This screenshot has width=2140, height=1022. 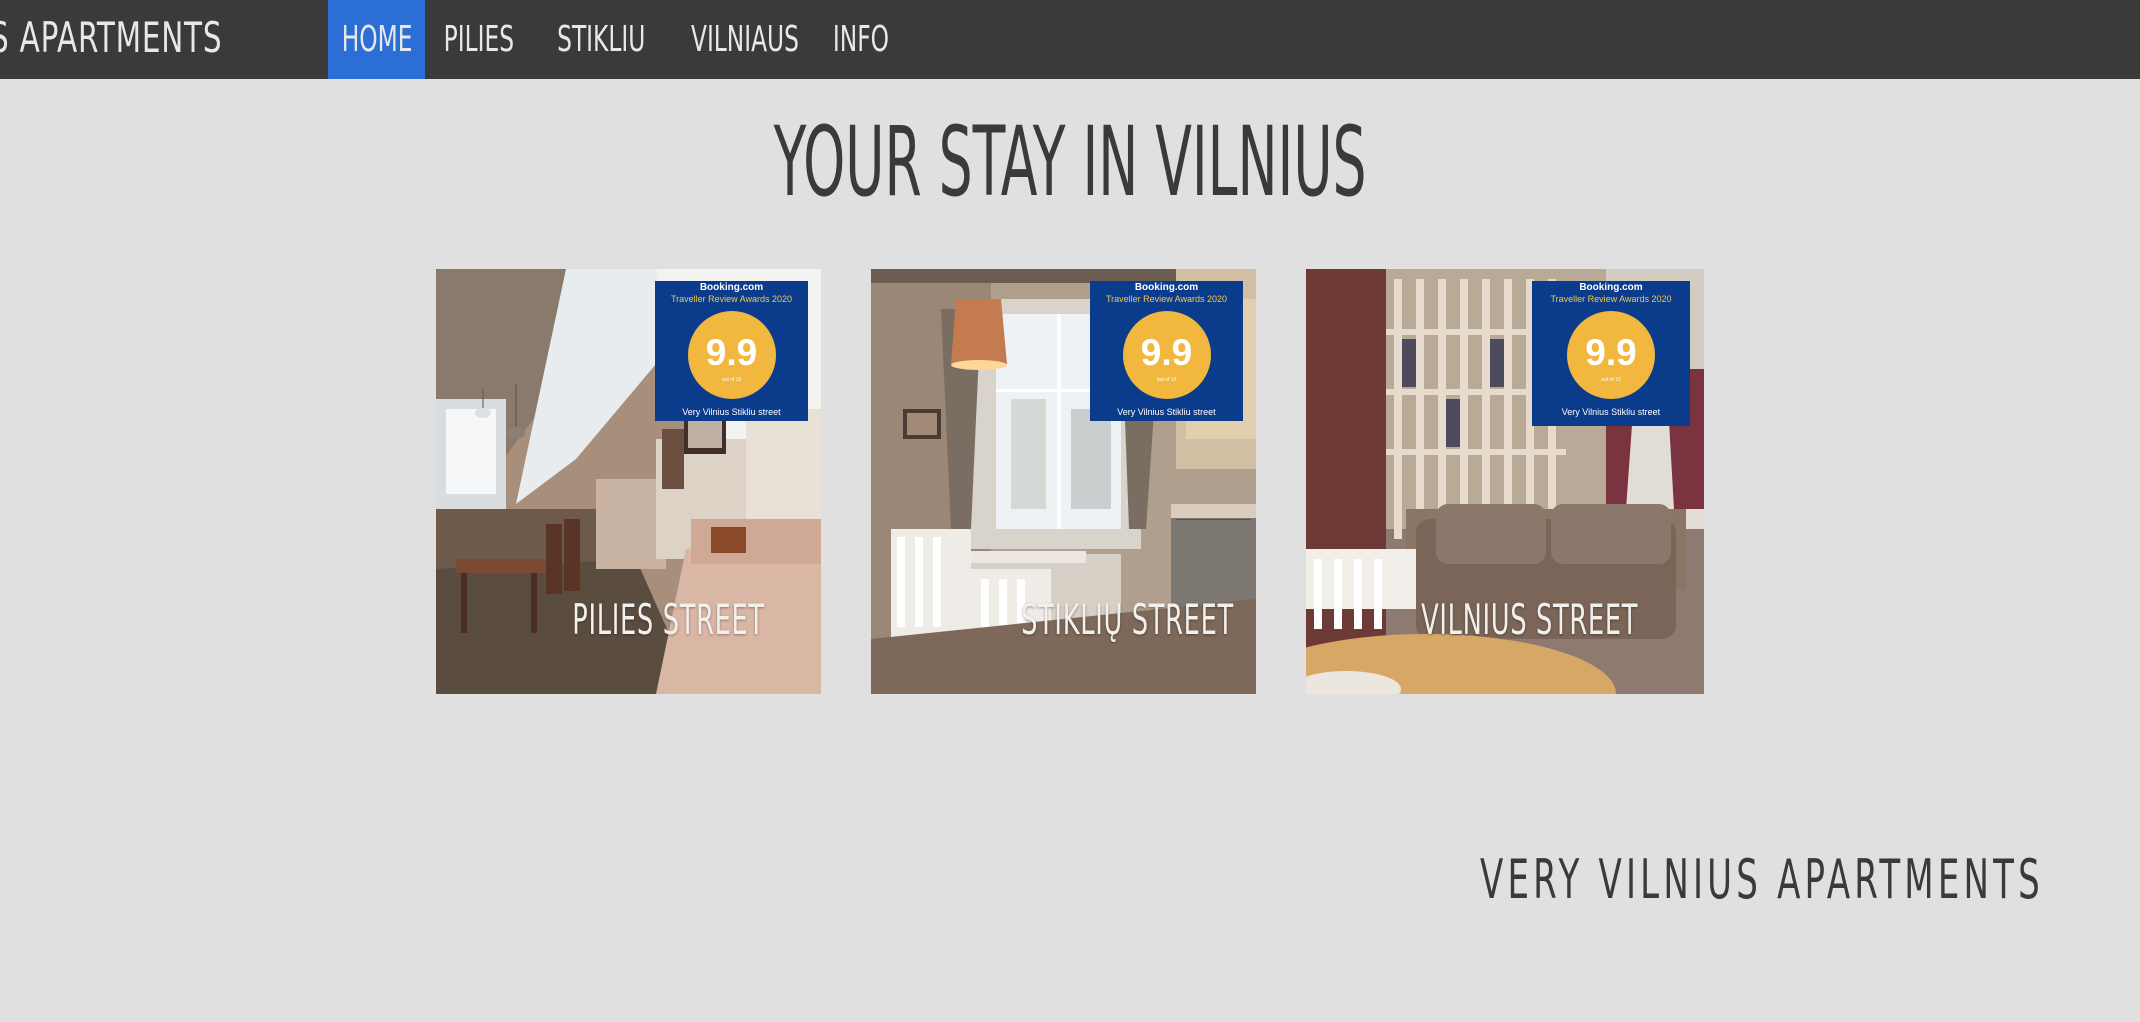 I want to click on apartment-card-label: VILNIUS STREET, so click(x=1505, y=619).